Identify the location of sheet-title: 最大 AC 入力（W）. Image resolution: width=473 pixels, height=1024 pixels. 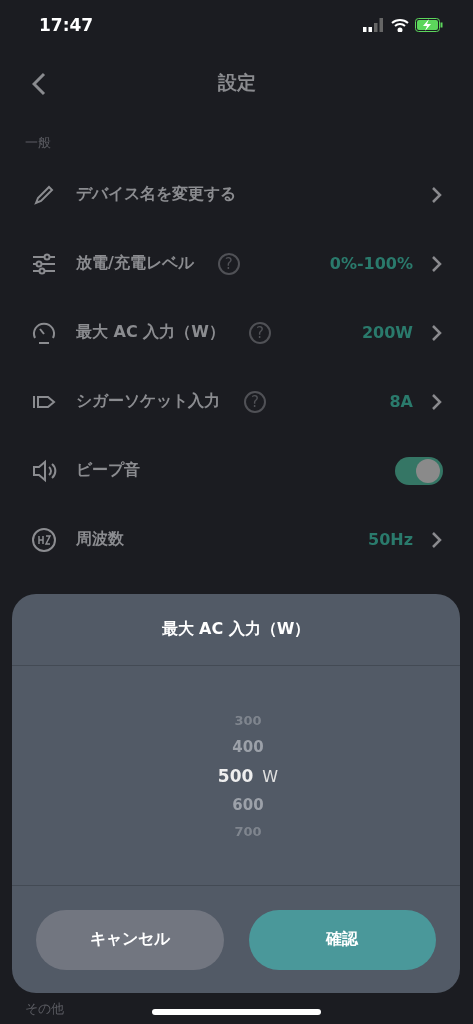
(236, 629).